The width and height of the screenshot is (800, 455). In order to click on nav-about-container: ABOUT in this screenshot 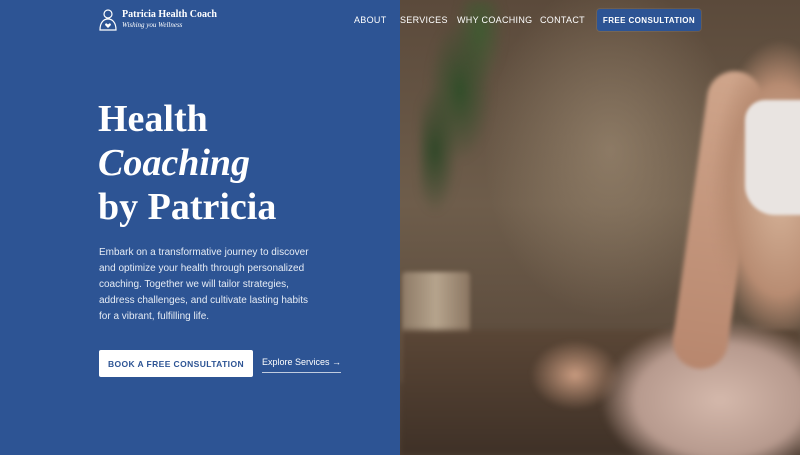, I will do `click(370, 19)`.